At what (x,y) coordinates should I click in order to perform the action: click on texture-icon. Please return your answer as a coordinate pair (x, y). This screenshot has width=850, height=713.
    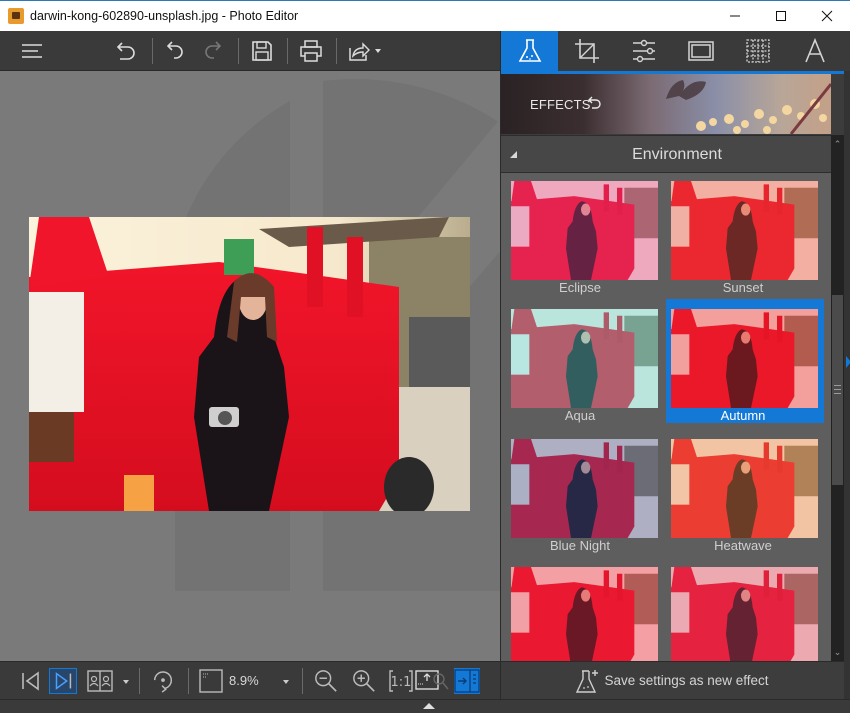
    Looking at the image, I should click on (757, 51).